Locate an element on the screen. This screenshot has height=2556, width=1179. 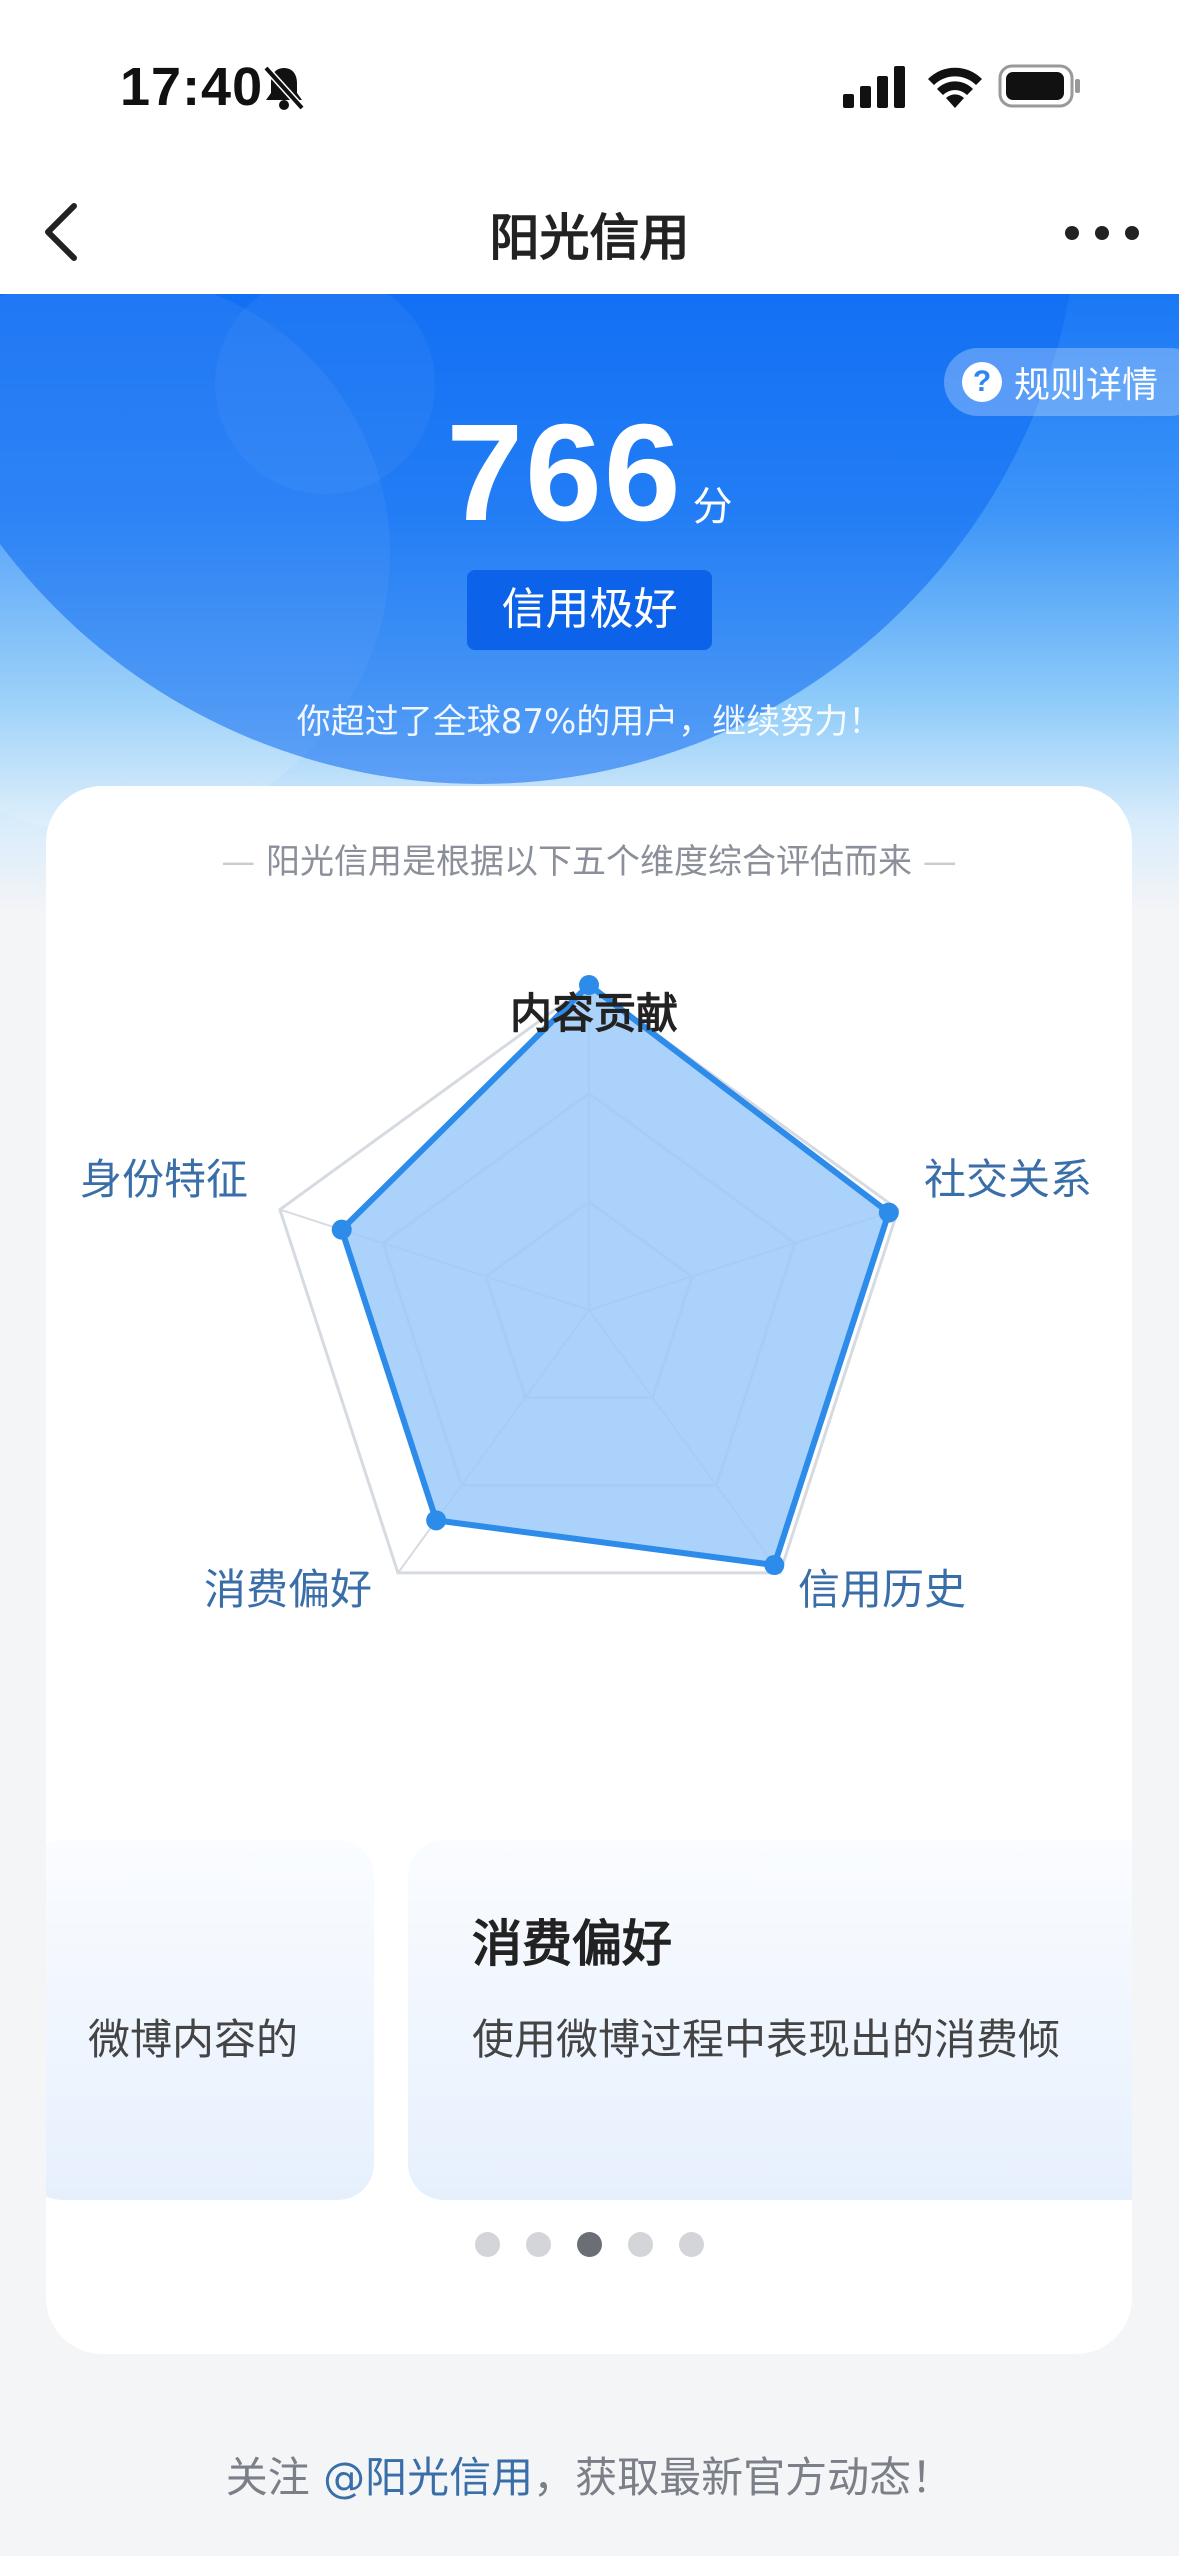
nav-bar: 阳光信用 is located at coordinates (589, 232).